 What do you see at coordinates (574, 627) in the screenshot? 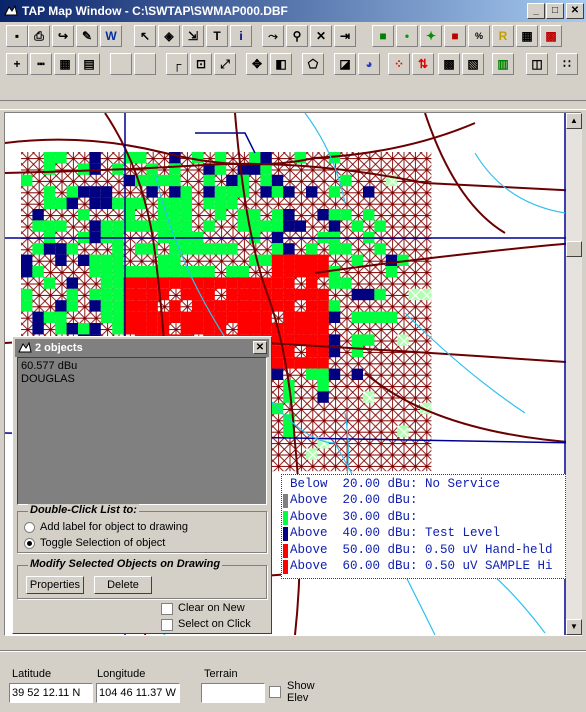
I see `scroll-down-button: ▼` at bounding box center [574, 627].